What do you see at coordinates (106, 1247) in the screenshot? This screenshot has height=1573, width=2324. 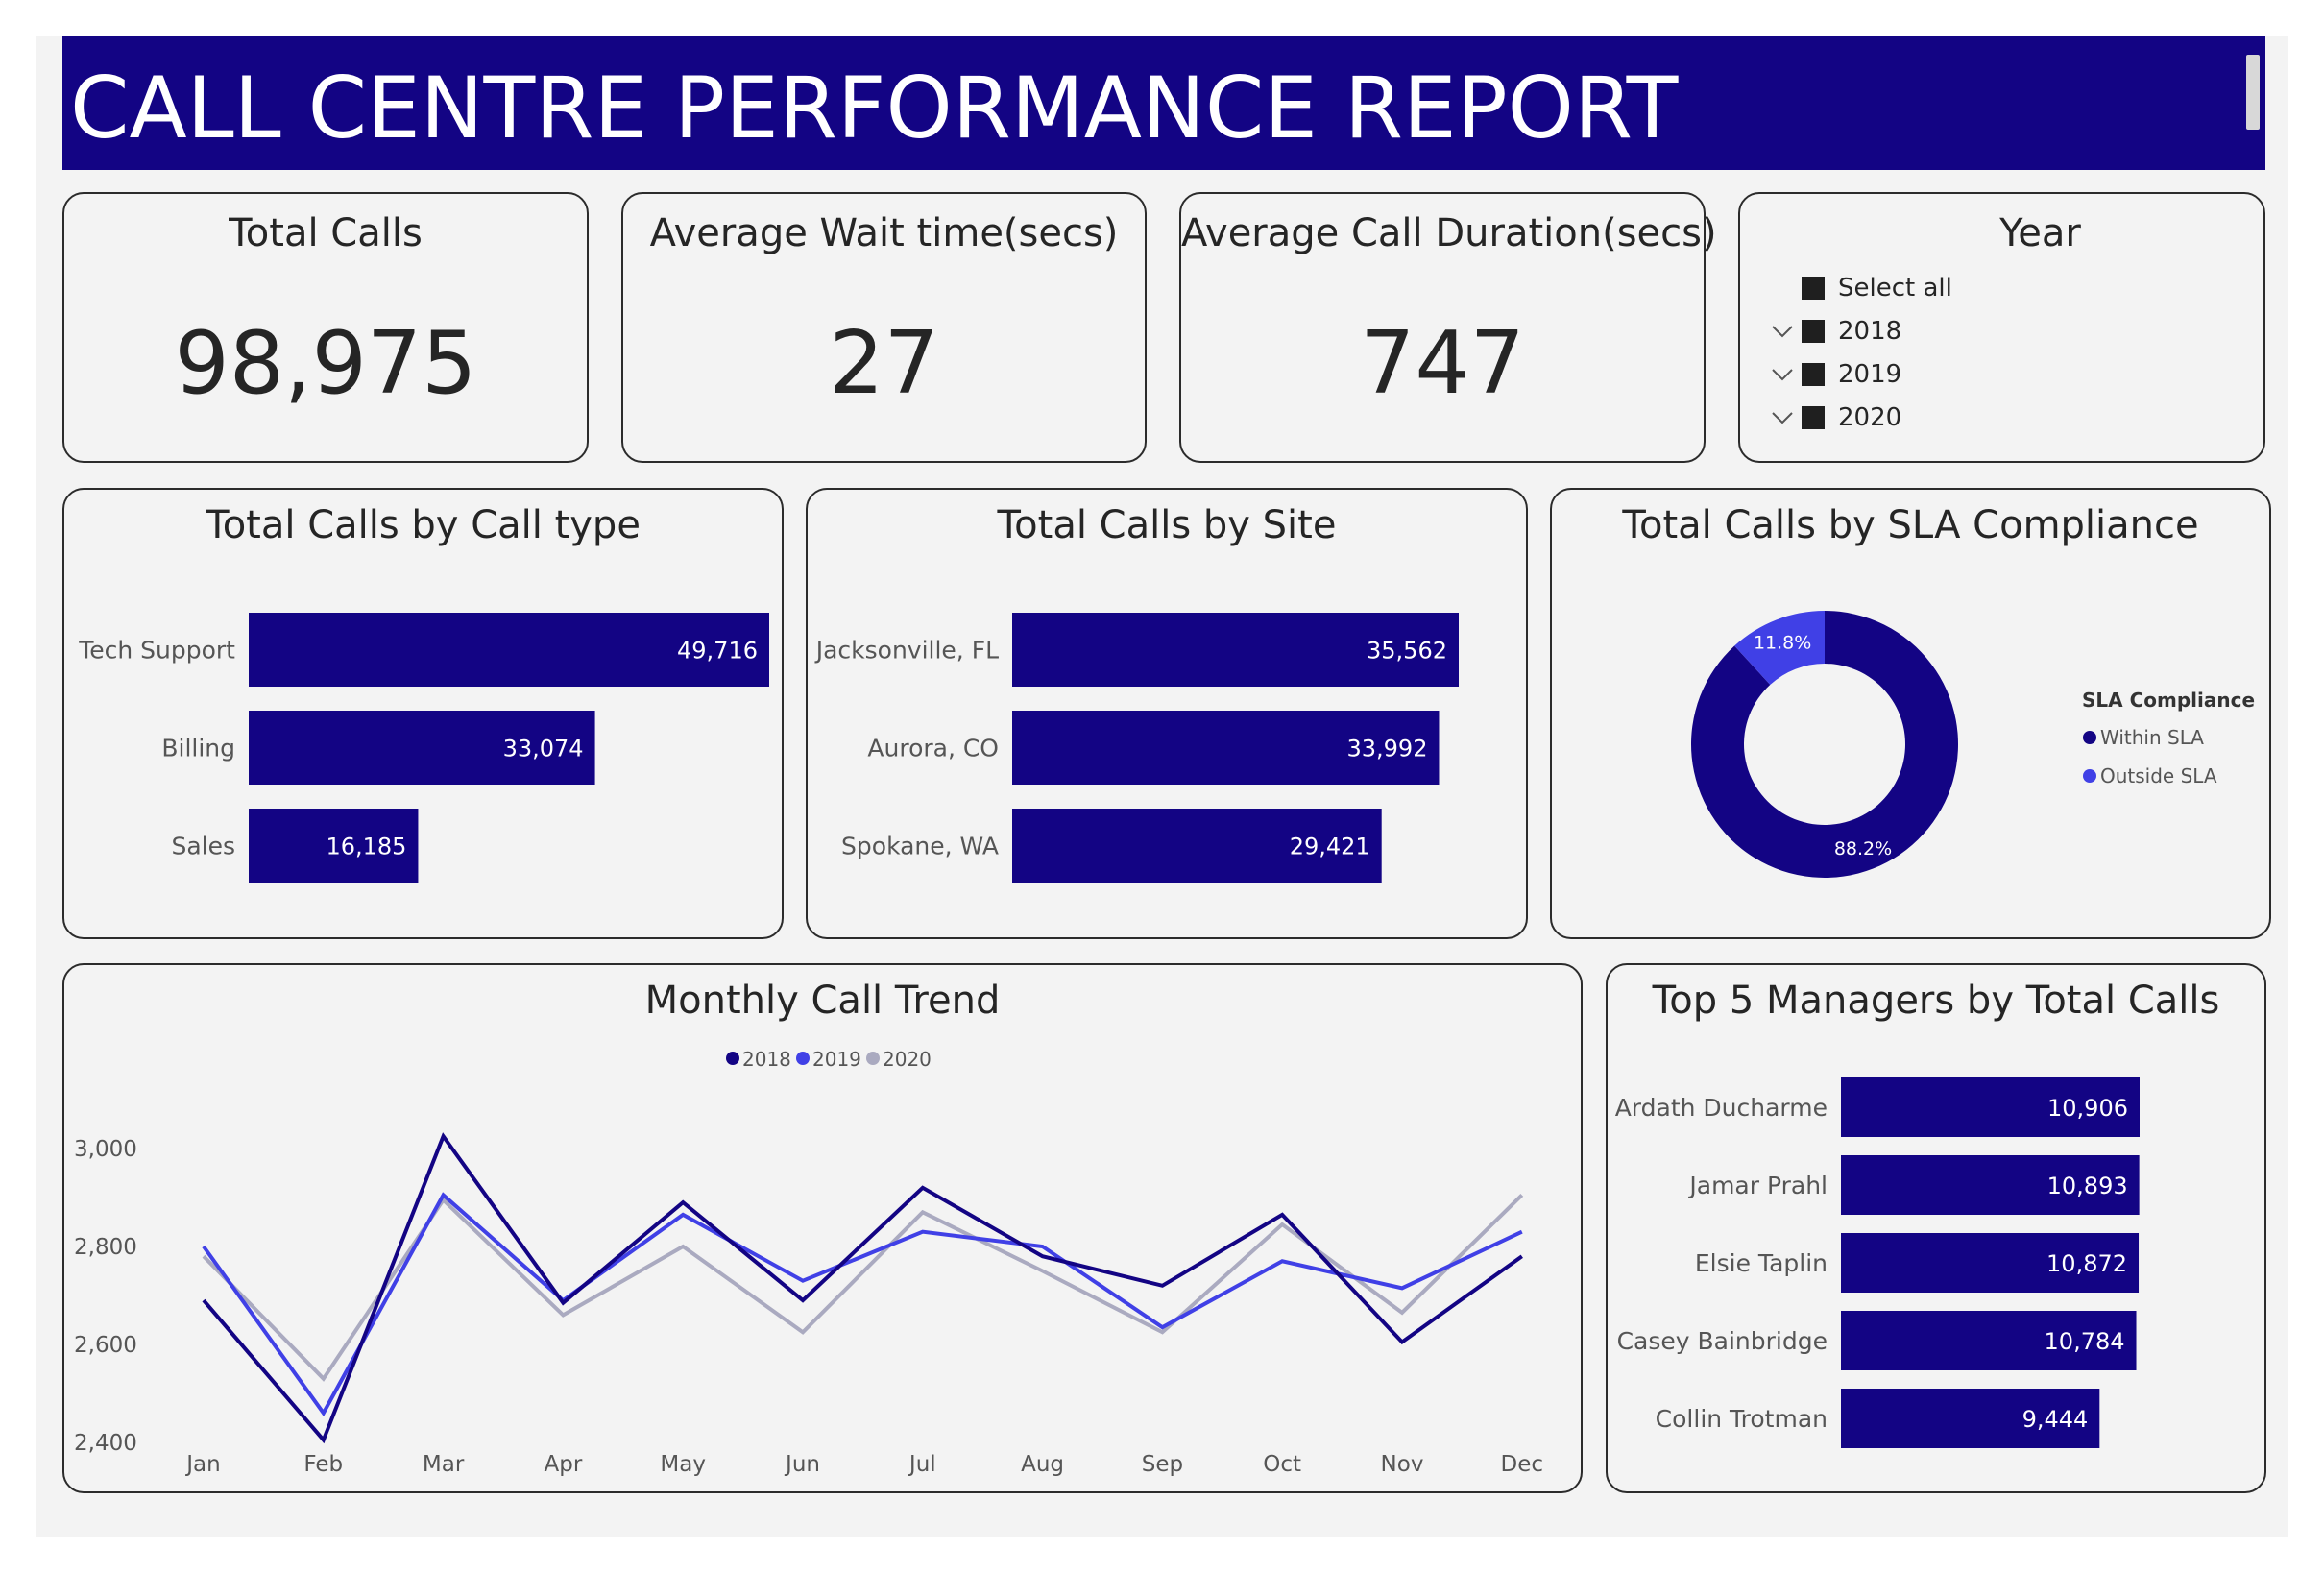 I see `y-tick-label: 2,800` at bounding box center [106, 1247].